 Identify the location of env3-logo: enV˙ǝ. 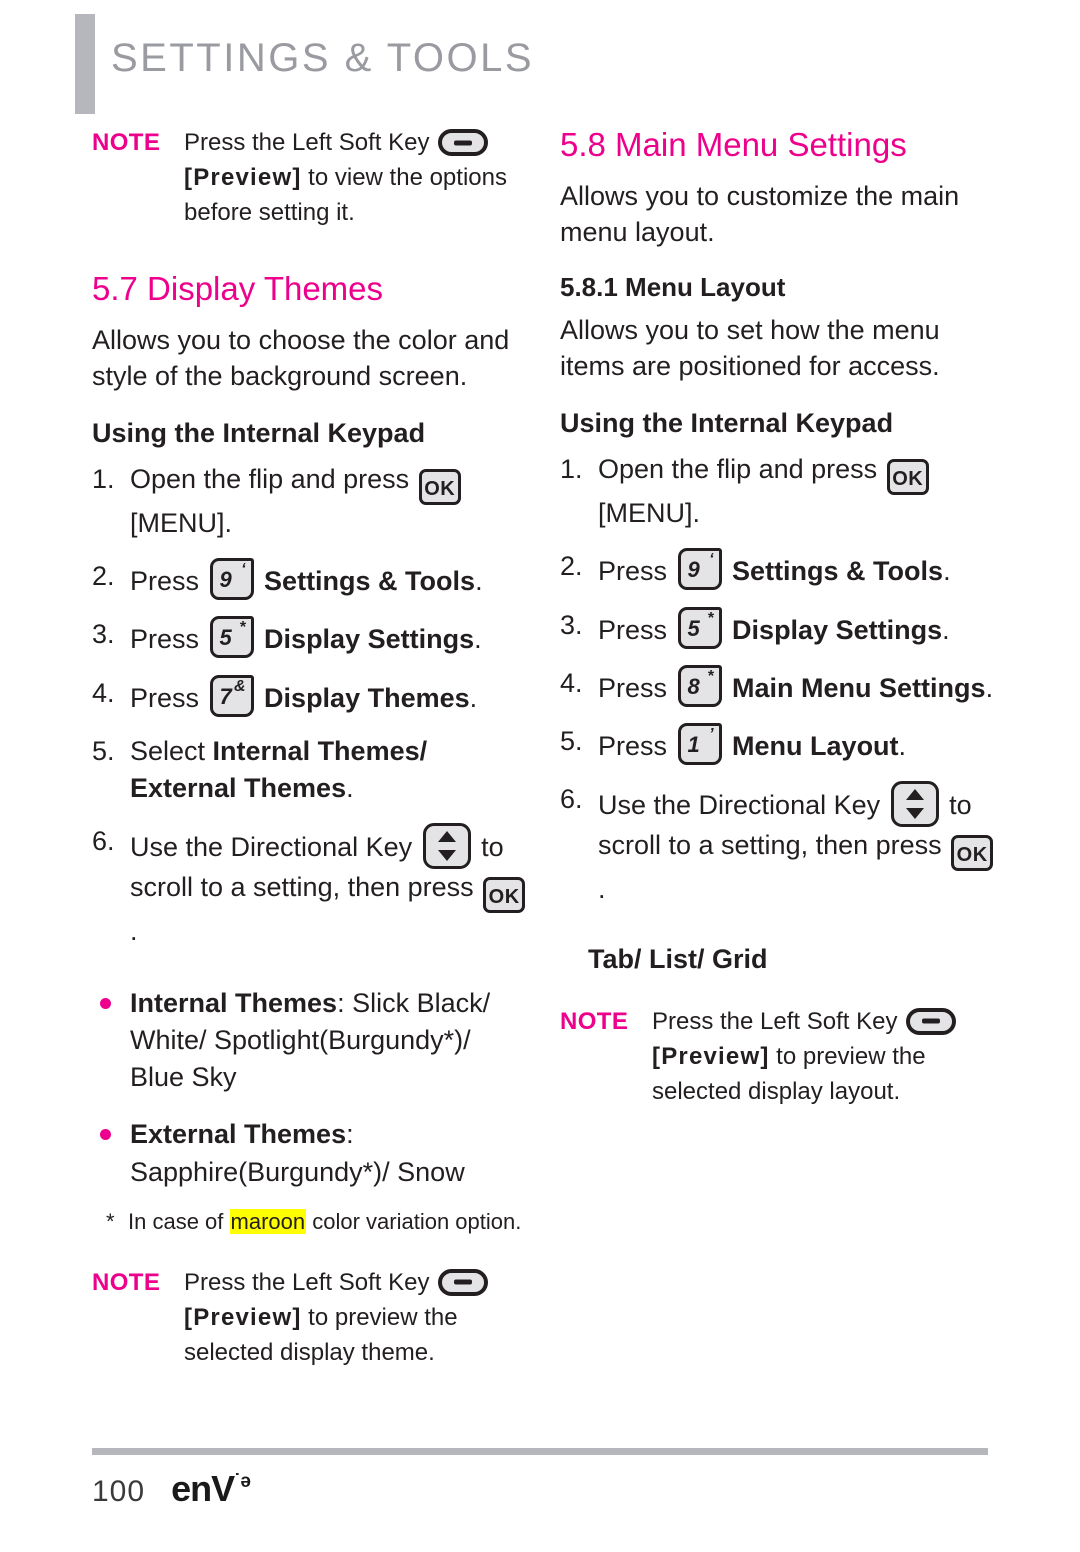
(211, 1489).